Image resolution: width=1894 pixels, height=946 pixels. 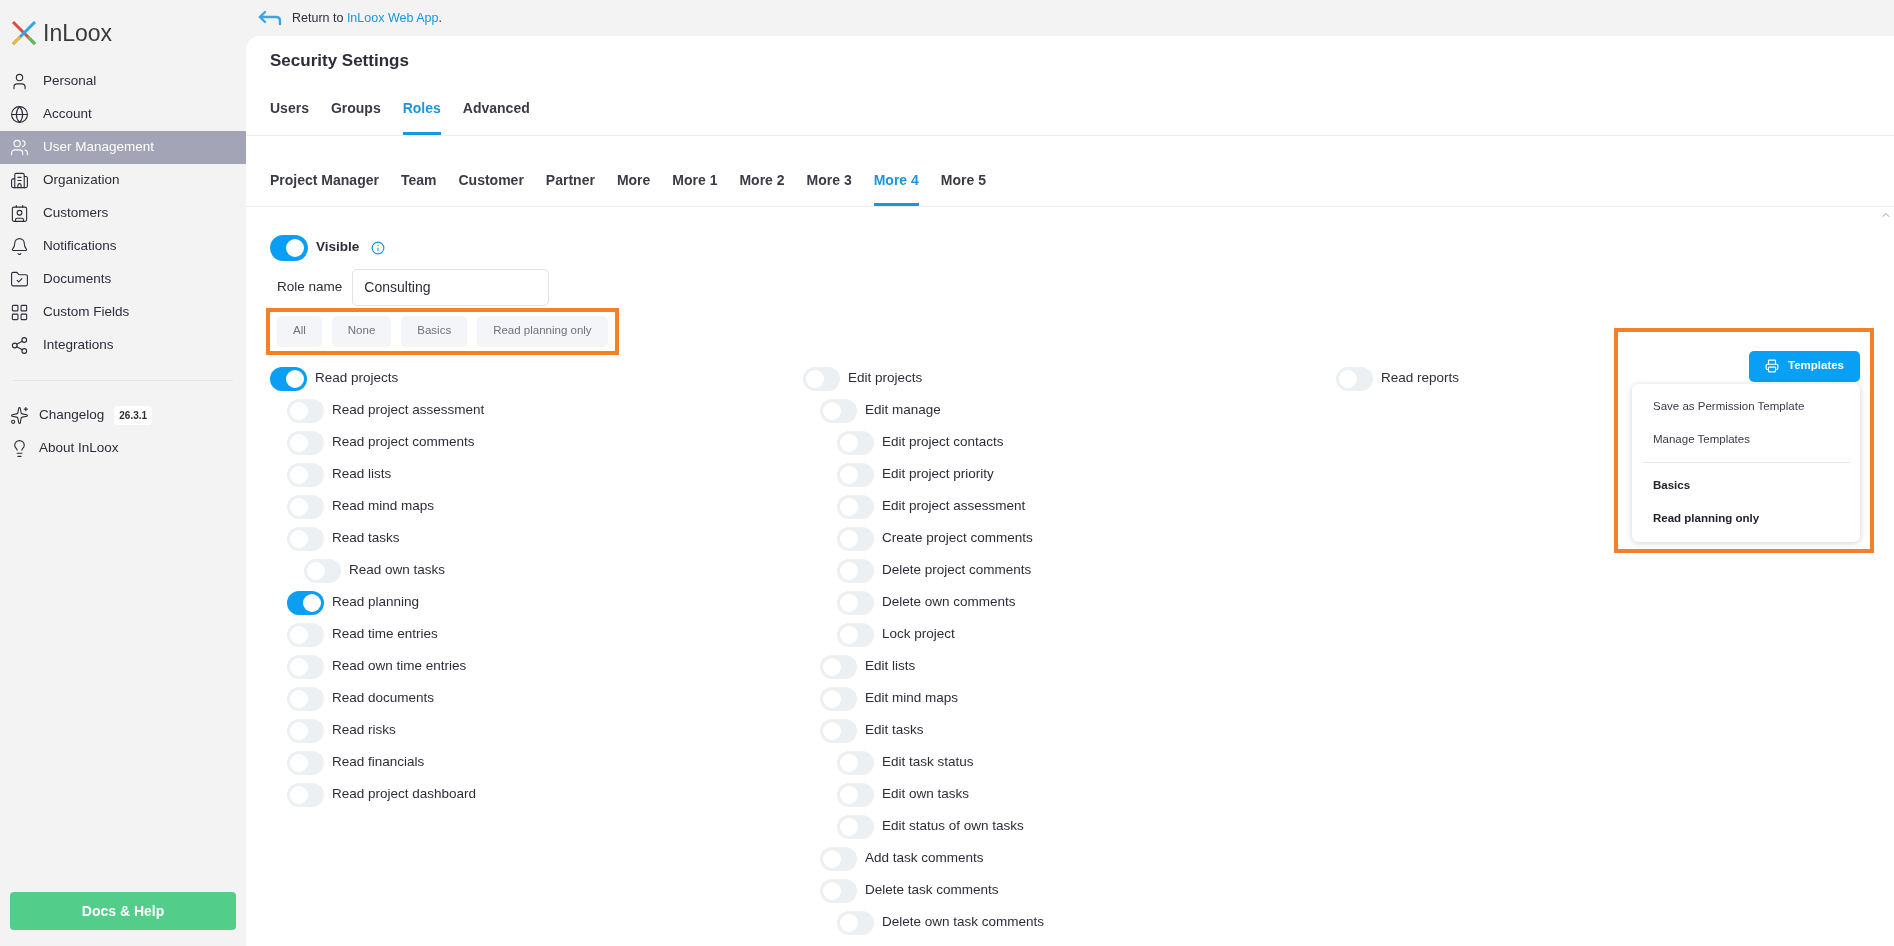 What do you see at coordinates (19, 345) in the screenshot?
I see `share-icon` at bounding box center [19, 345].